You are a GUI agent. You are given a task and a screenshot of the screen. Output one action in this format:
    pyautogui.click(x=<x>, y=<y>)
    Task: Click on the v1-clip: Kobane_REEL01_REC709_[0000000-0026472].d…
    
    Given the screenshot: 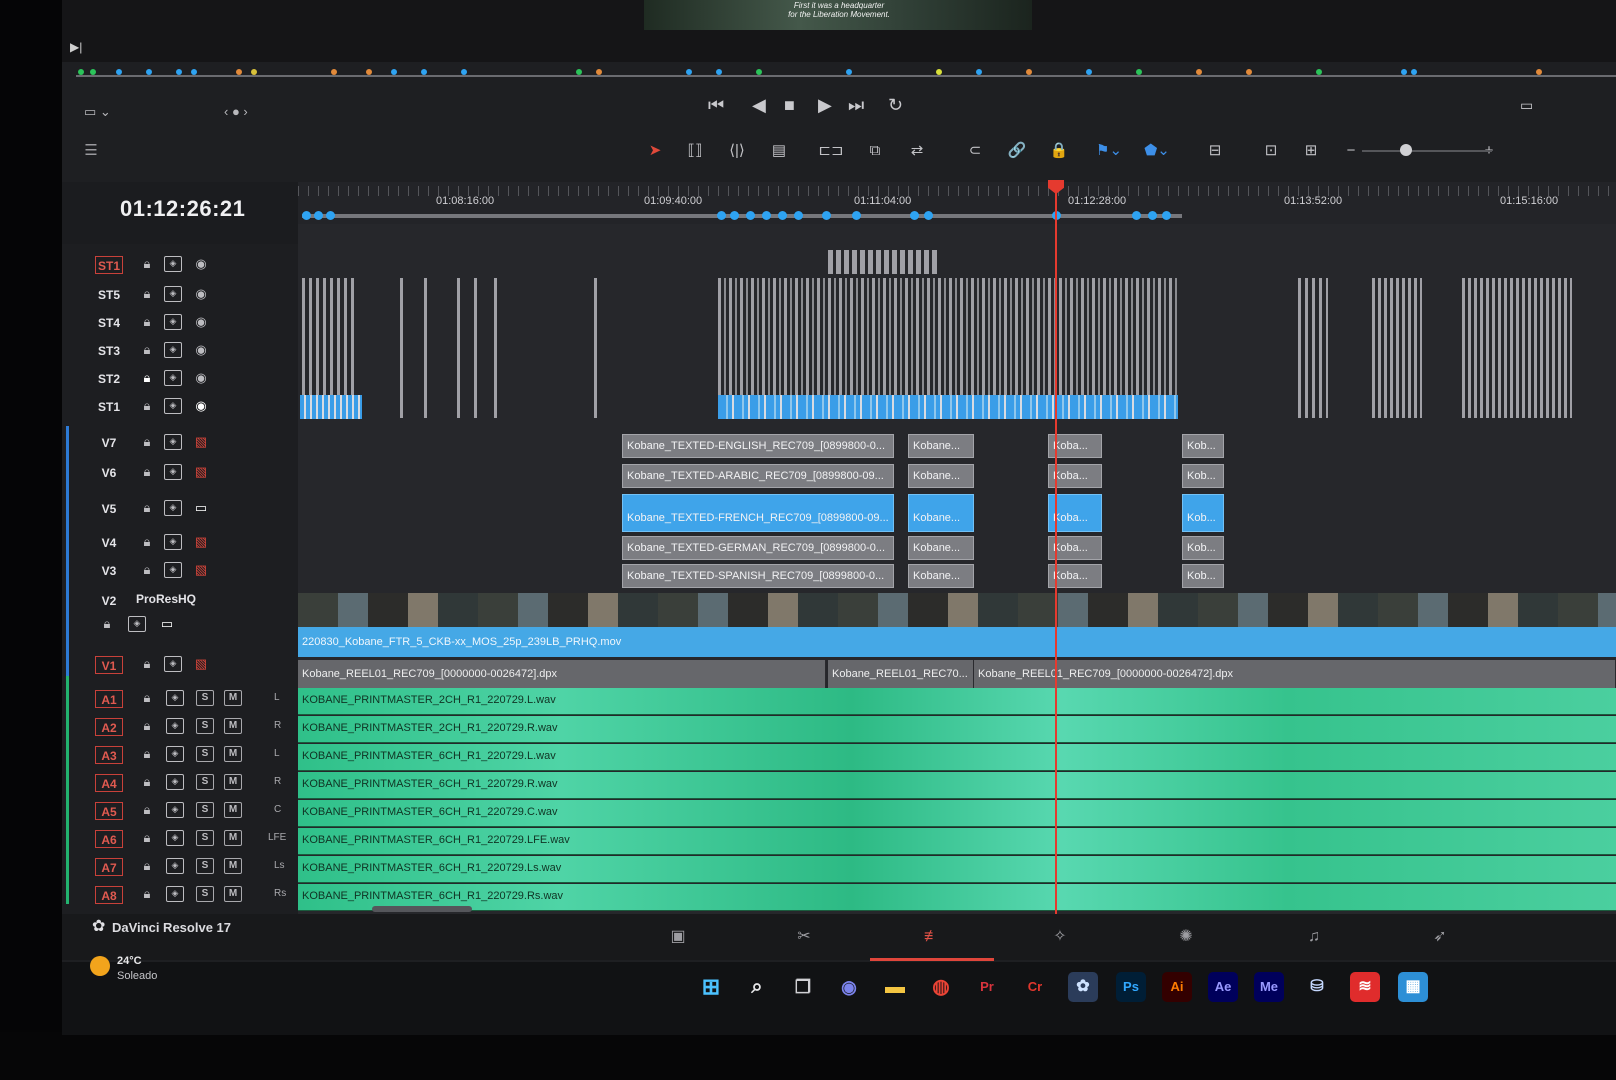 What is the action you would take?
    pyautogui.click(x=1295, y=674)
    